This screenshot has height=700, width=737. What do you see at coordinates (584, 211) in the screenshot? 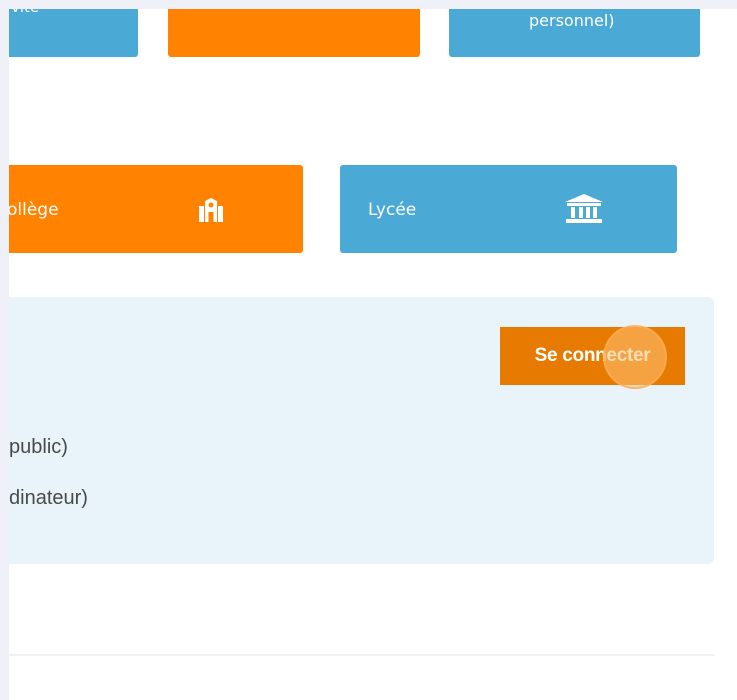
I see `institution-columns-icon` at bounding box center [584, 211].